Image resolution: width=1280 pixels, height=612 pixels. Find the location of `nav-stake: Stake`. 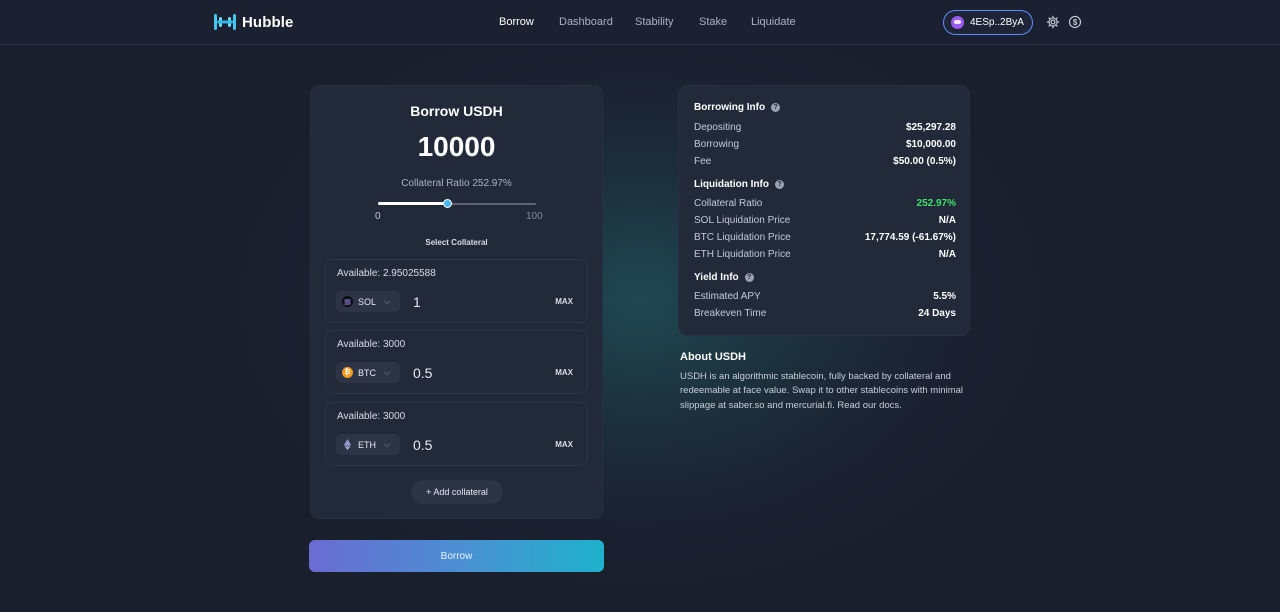

nav-stake: Stake is located at coordinates (713, 22).